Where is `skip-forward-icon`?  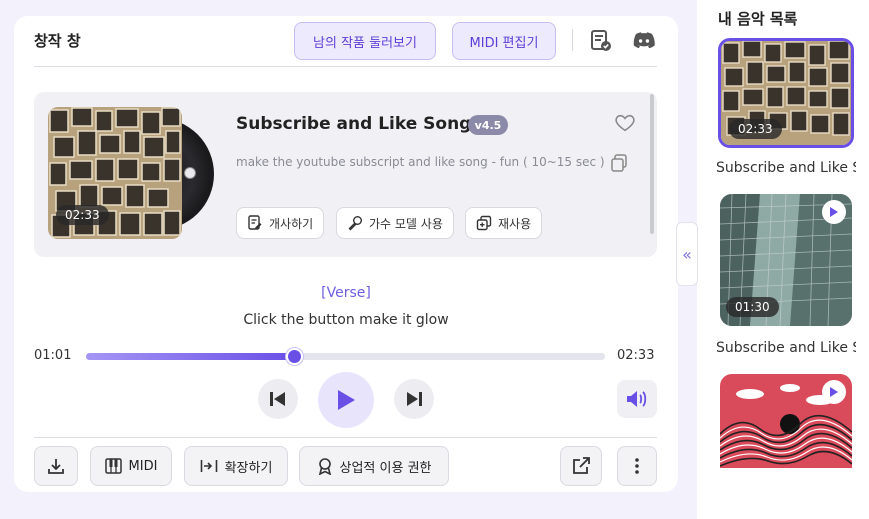 skip-forward-icon is located at coordinates (414, 399).